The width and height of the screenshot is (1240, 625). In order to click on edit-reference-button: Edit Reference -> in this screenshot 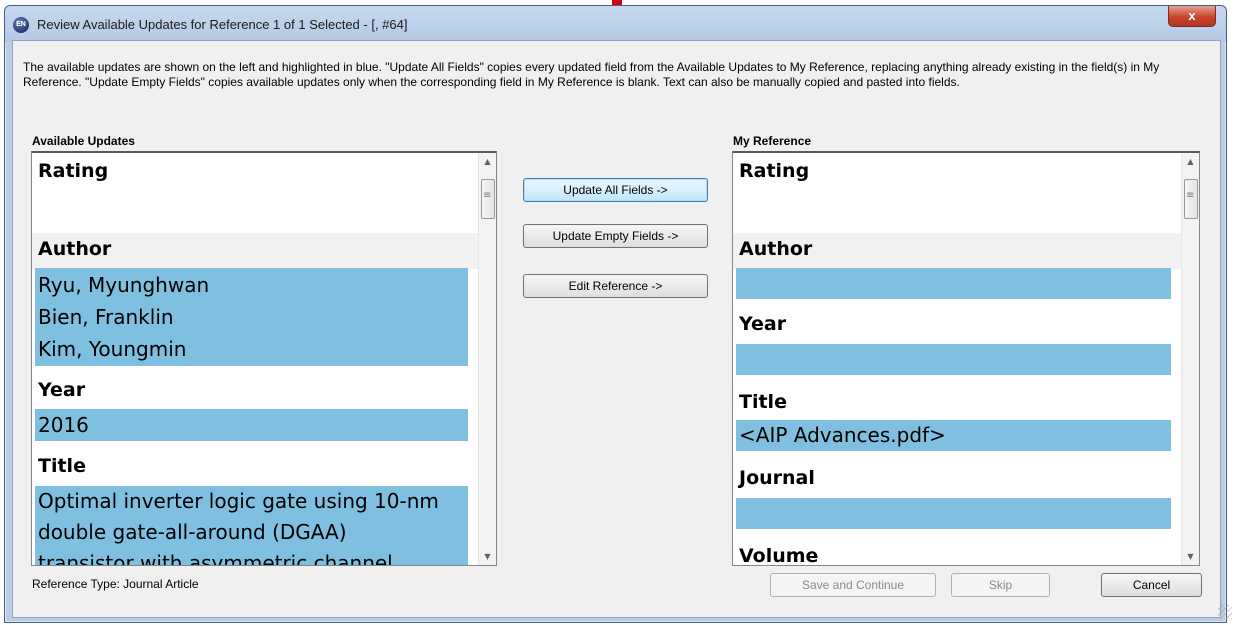, I will do `click(615, 286)`.